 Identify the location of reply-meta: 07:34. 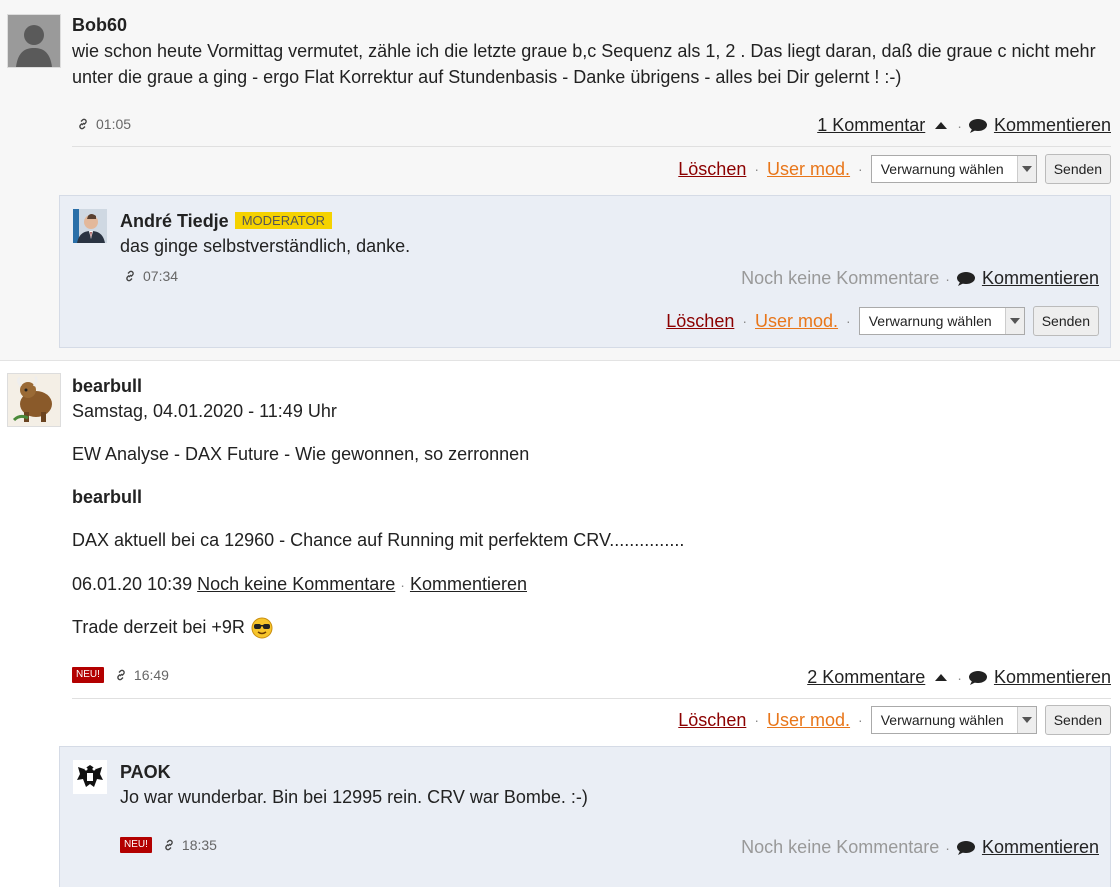
(150, 276).